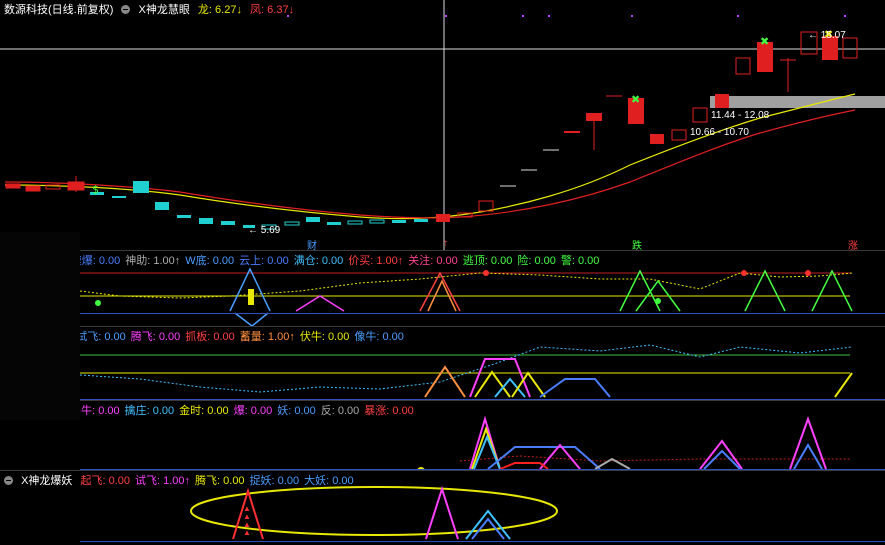 The height and width of the screenshot is (545, 885). What do you see at coordinates (389, 411) in the screenshot?
I see `pane4-value-7: 暴涨: 0.00` at bounding box center [389, 411].